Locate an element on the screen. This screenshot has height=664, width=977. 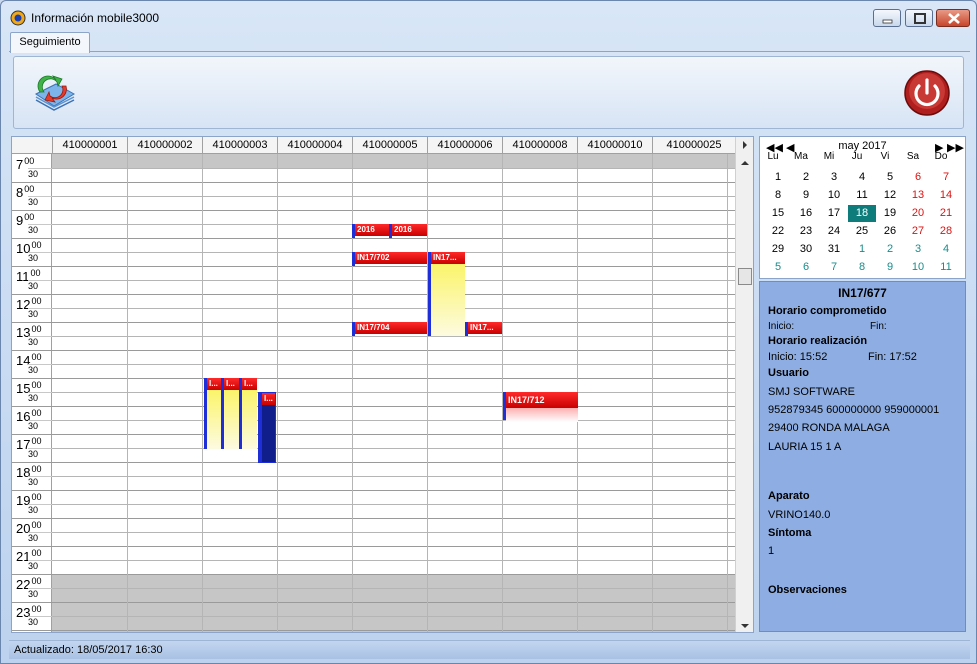
calendar-day: 12 is located at coordinates (890, 195).